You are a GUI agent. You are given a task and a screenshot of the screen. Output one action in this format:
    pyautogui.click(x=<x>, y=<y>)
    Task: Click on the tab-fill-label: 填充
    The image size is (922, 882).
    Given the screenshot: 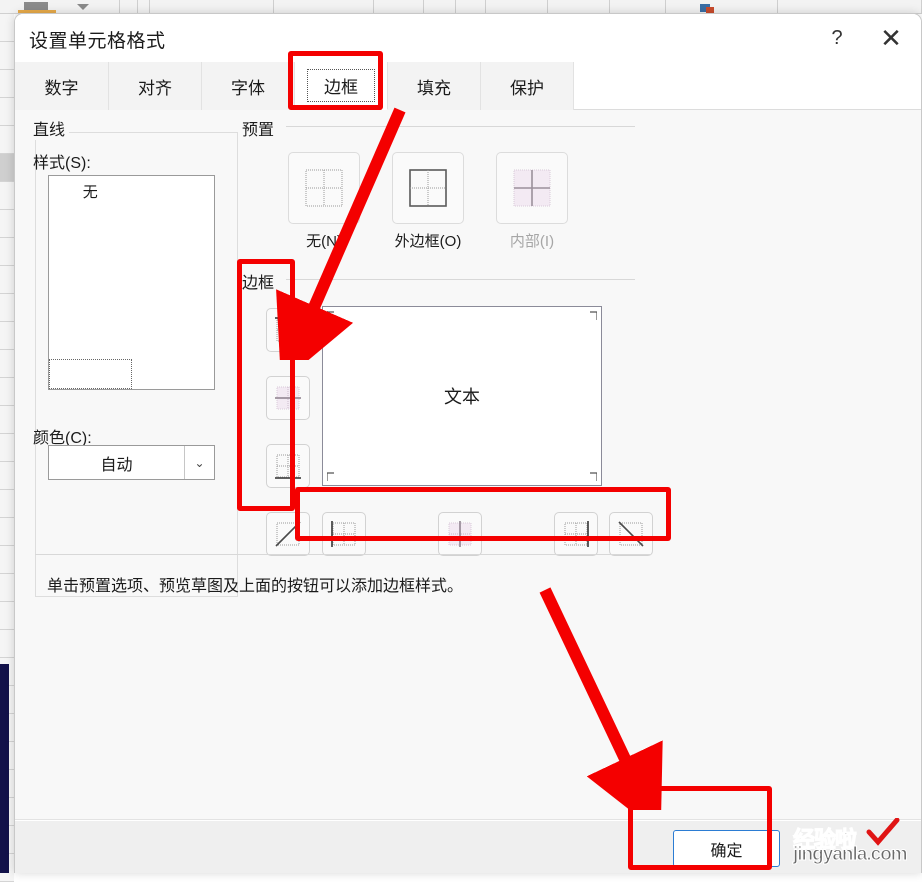 What is the action you would take?
    pyautogui.click(x=434, y=88)
    